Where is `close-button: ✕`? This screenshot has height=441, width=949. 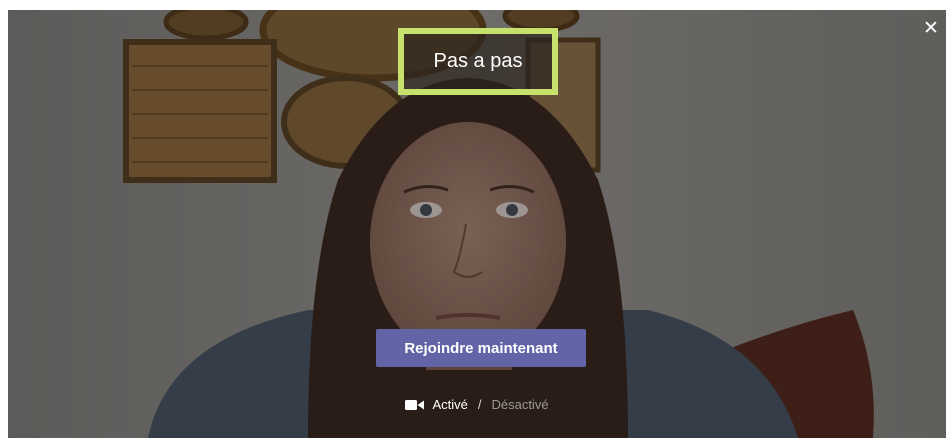
close-button: ✕ is located at coordinates (931, 29).